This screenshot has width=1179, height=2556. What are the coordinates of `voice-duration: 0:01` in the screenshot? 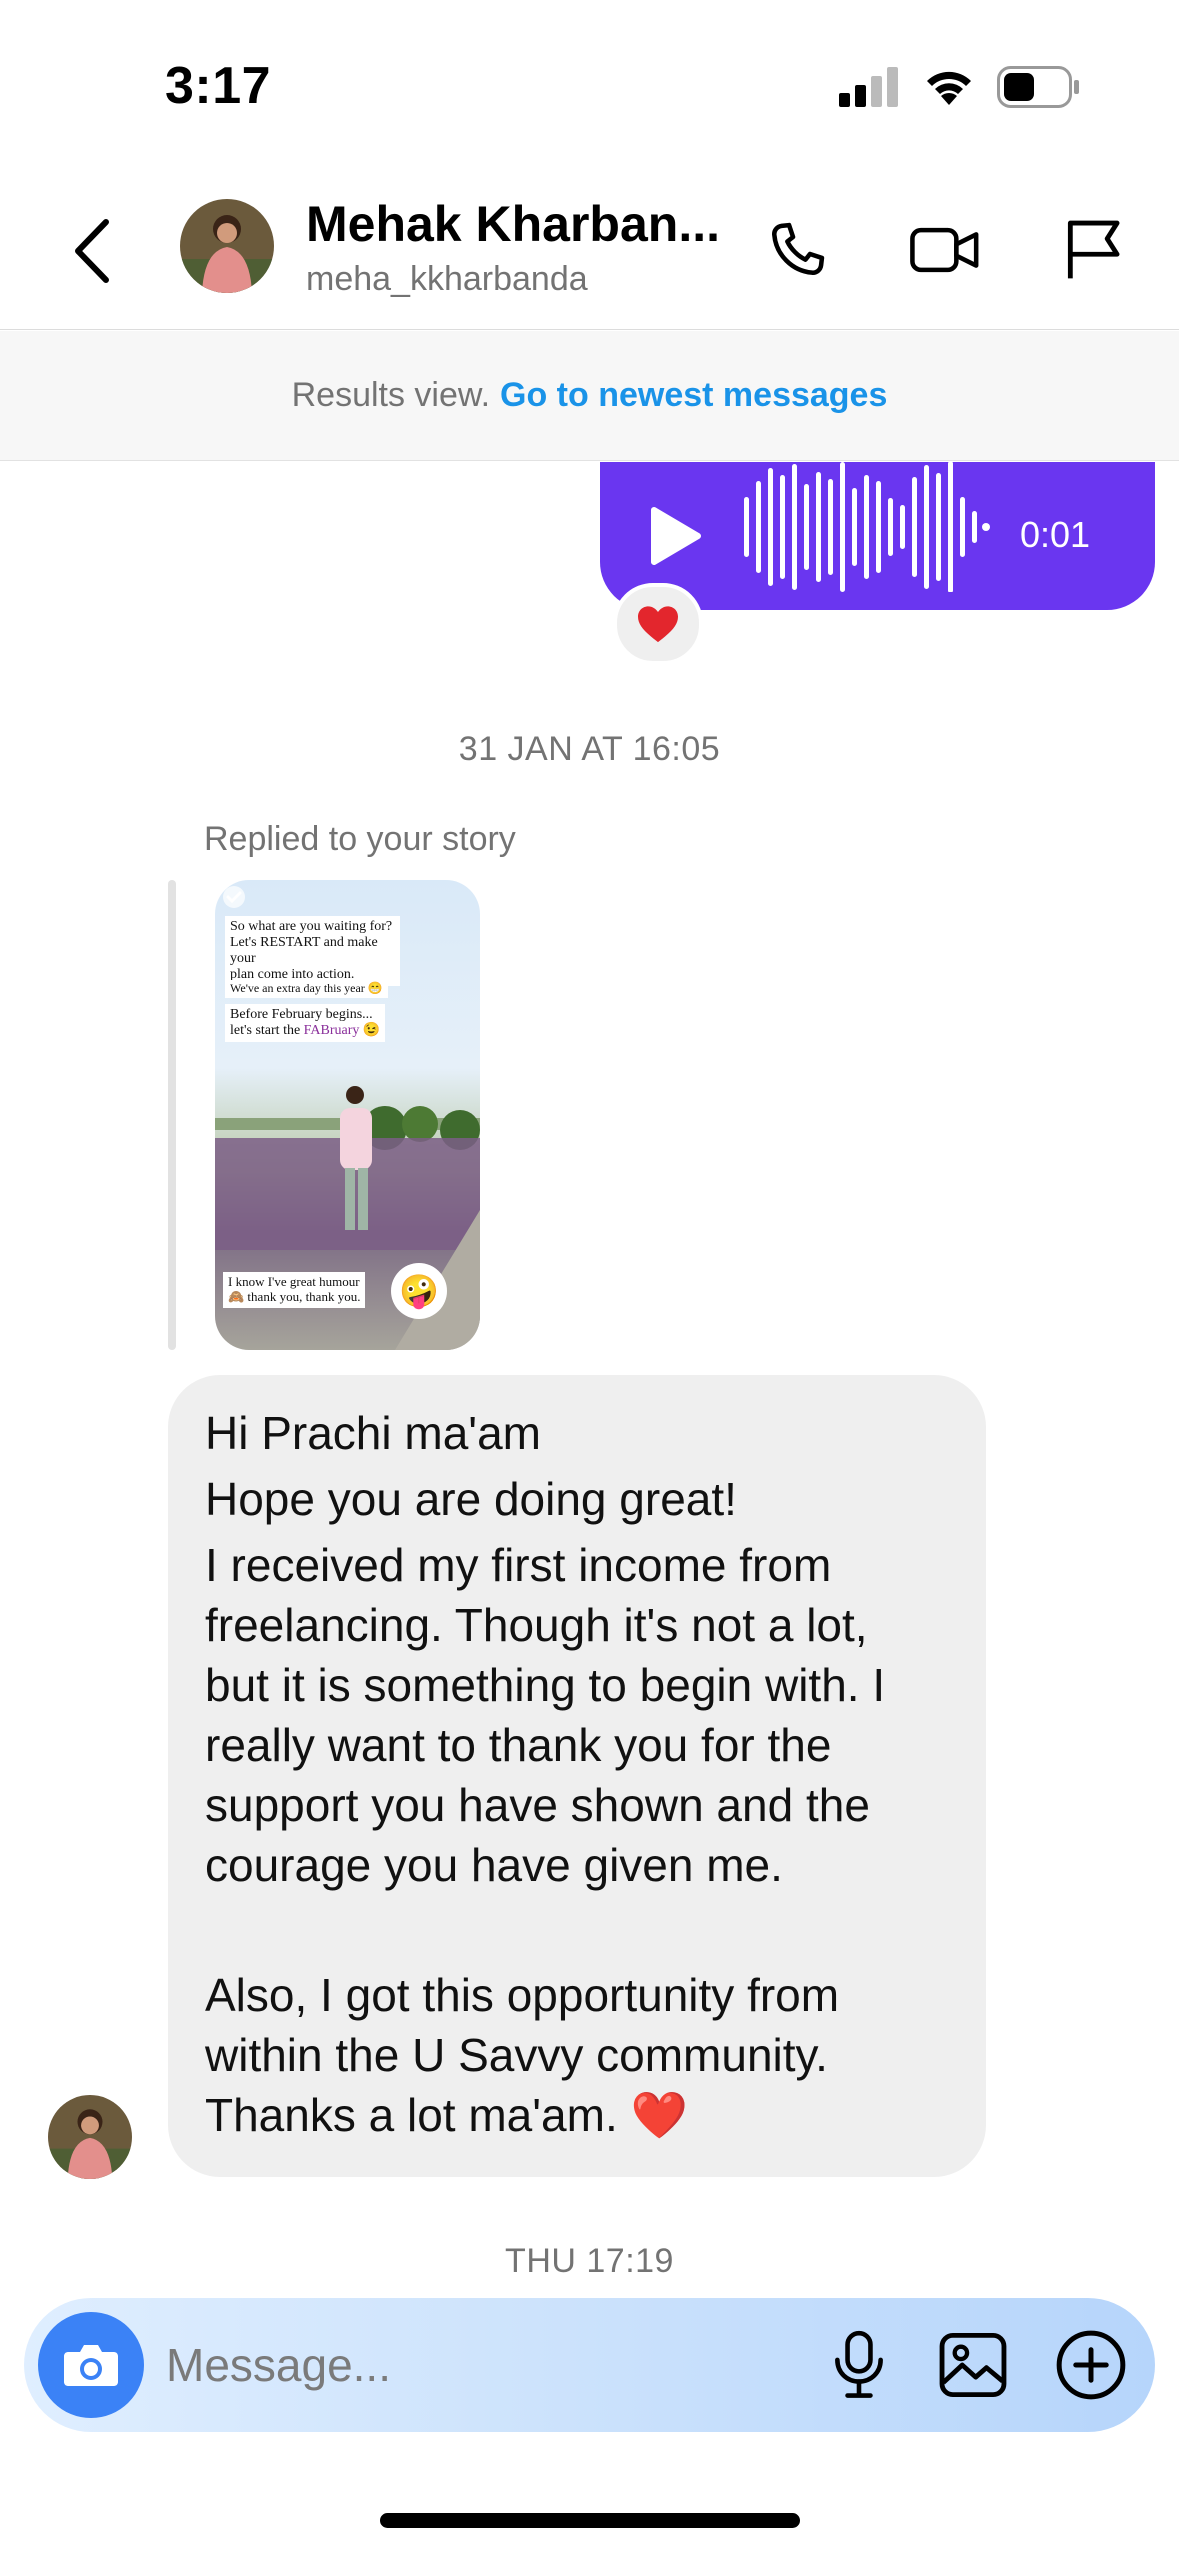 It's located at (1055, 534).